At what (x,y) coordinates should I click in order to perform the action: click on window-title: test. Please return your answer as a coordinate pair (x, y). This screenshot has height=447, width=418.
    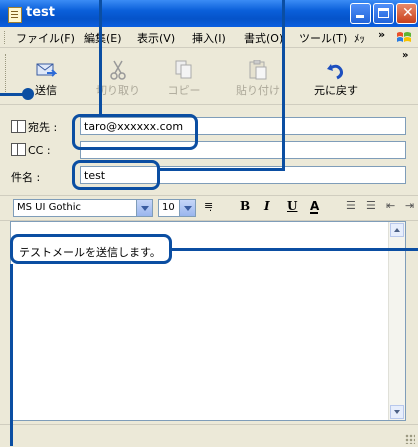
    Looking at the image, I should click on (40, 12).